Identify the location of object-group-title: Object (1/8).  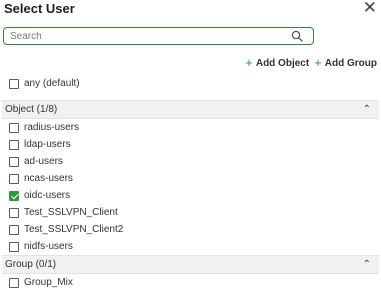
(31, 109).